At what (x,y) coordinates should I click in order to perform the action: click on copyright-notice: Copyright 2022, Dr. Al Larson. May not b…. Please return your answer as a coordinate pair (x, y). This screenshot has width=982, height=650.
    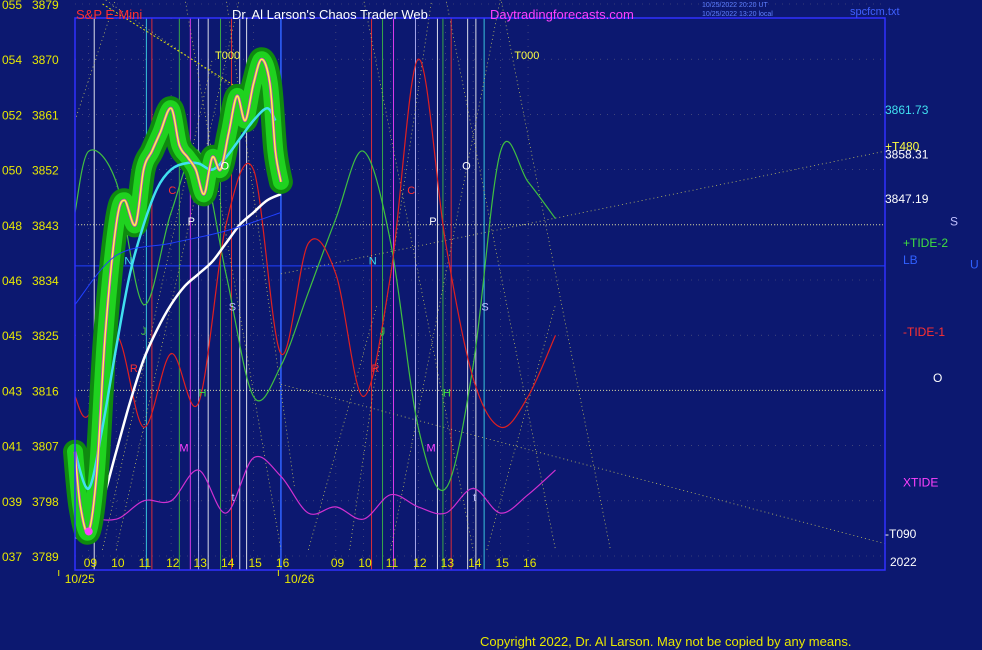
    Looking at the image, I should click on (666, 641).